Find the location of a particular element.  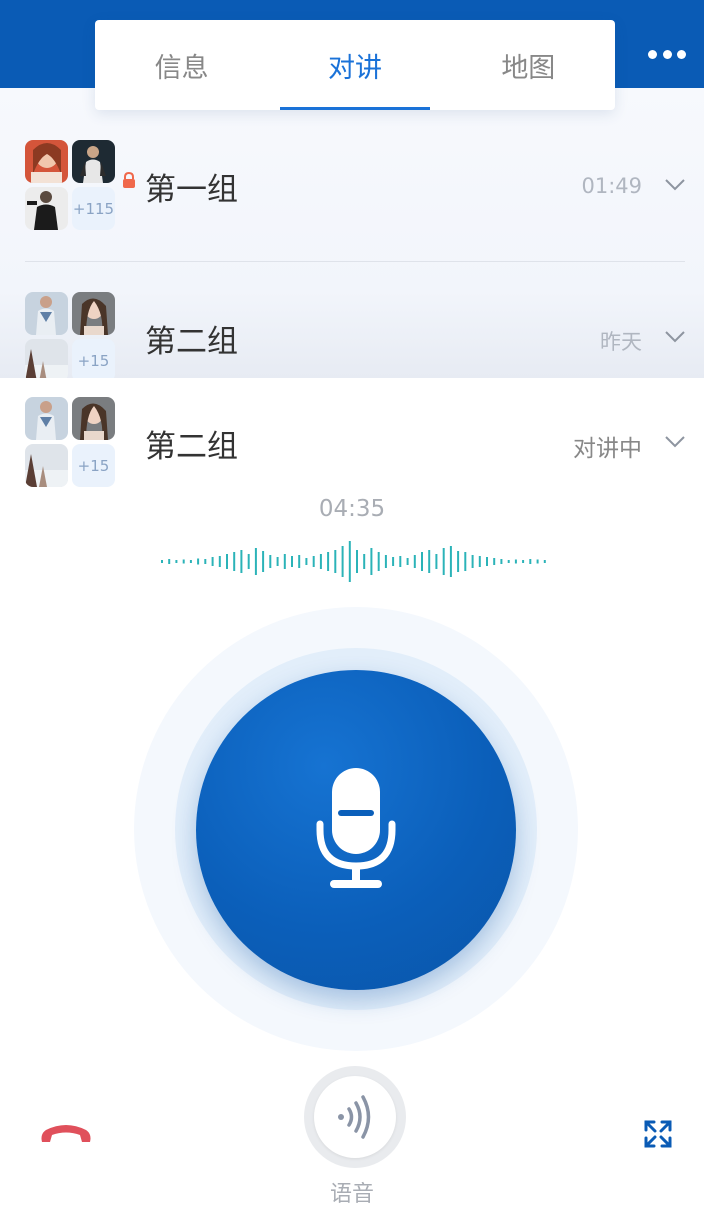

group-name: 第一组 is located at coordinates (191, 190).